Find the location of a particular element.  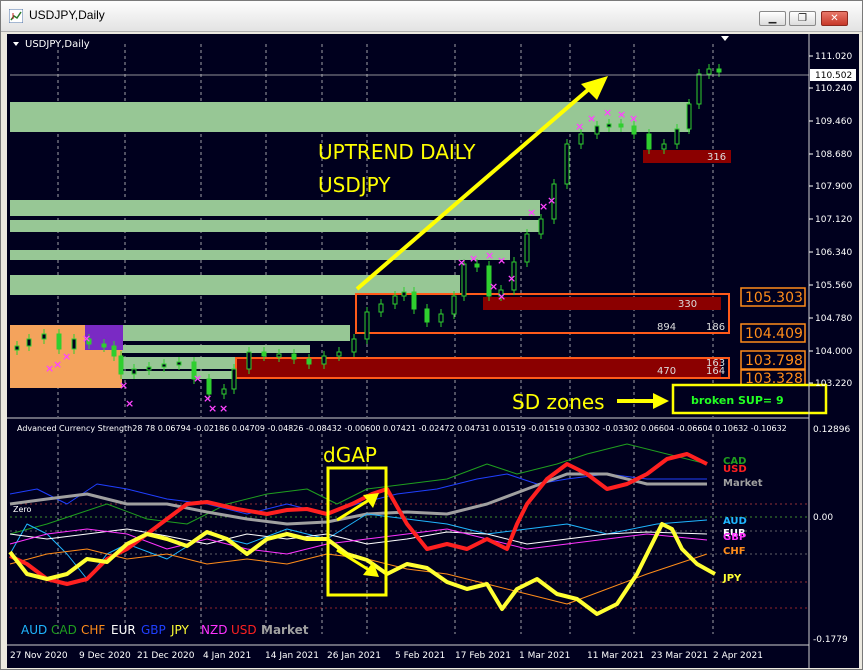

price-box-104409: 104.409 is located at coordinates (774, 334).